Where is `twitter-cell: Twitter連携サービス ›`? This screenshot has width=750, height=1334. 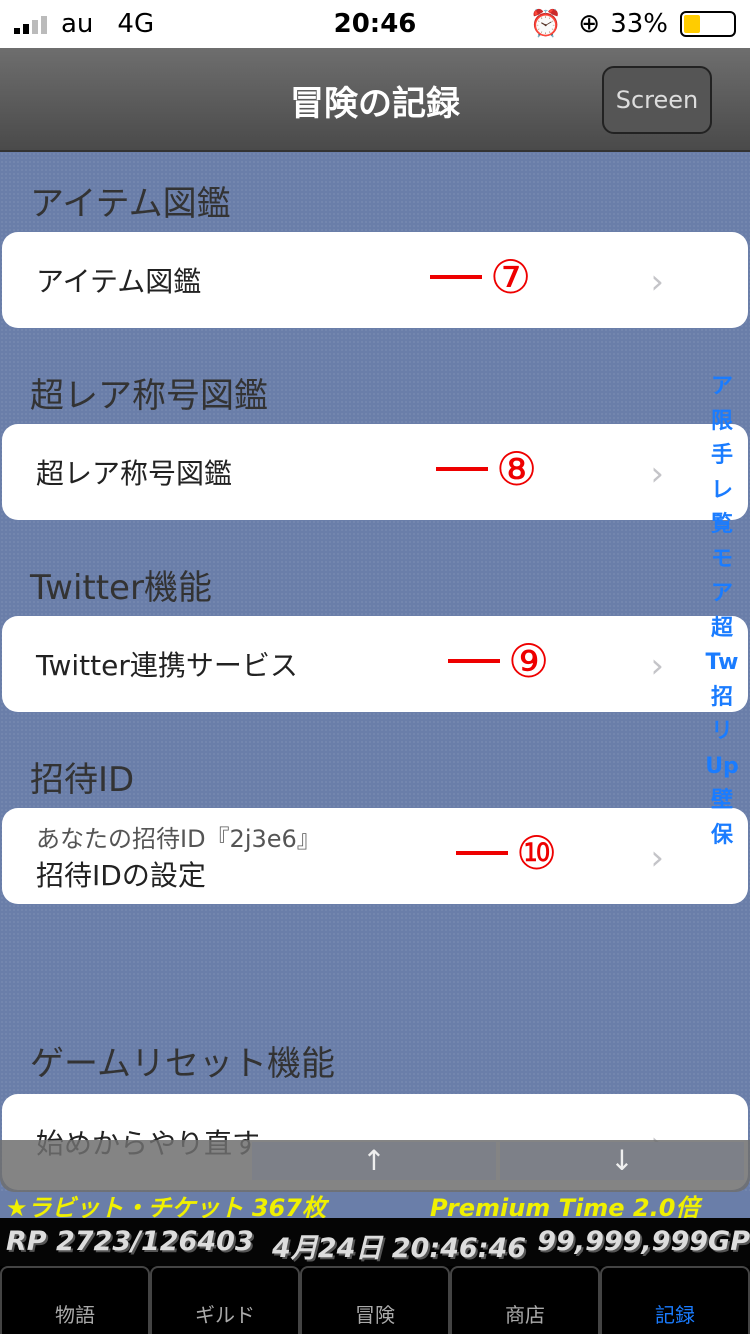 twitter-cell: Twitter連携サービス › is located at coordinates (375, 664).